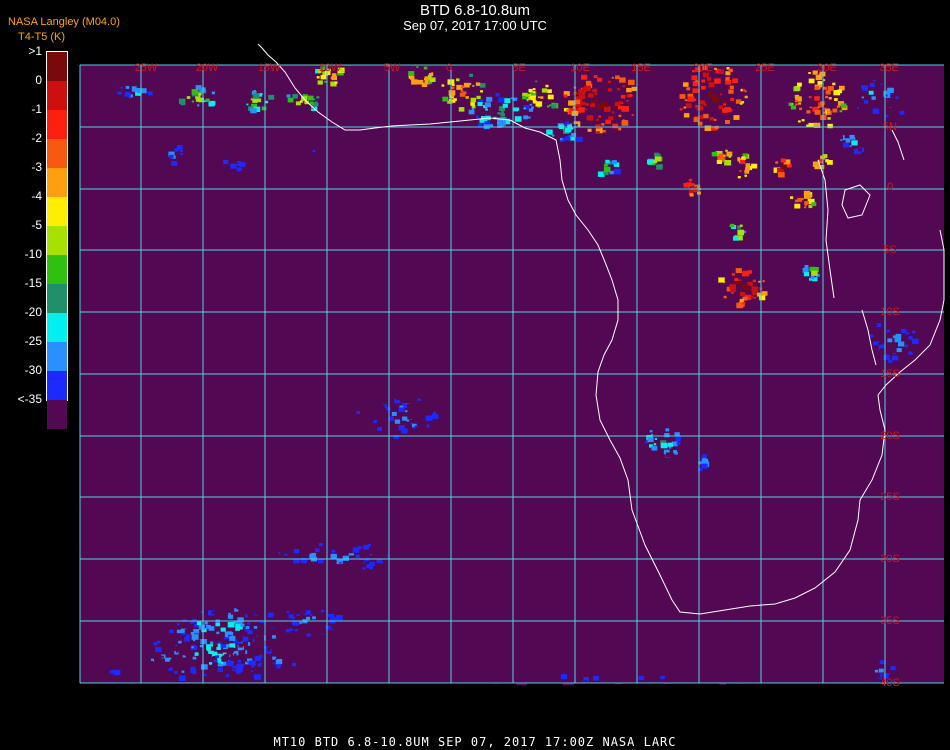 Image resolution: width=950 pixels, height=750 pixels. Describe the element at coordinates (765, 68) in the screenshot. I see `longitude-label: 25E` at that location.